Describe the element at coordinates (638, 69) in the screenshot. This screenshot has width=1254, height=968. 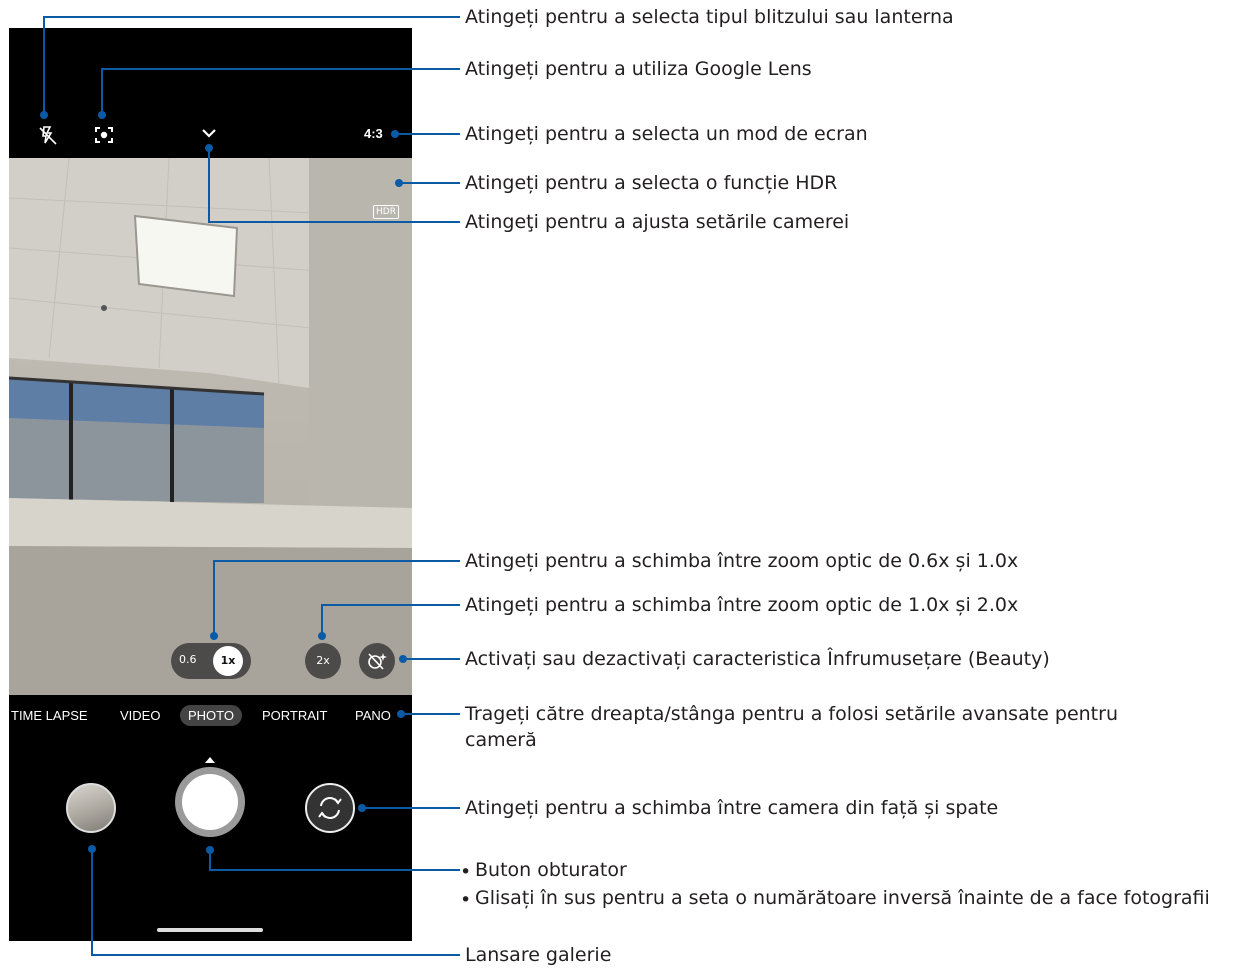
I see `callout-lens: Atingeți pentru a utiliza Google Lens` at that location.